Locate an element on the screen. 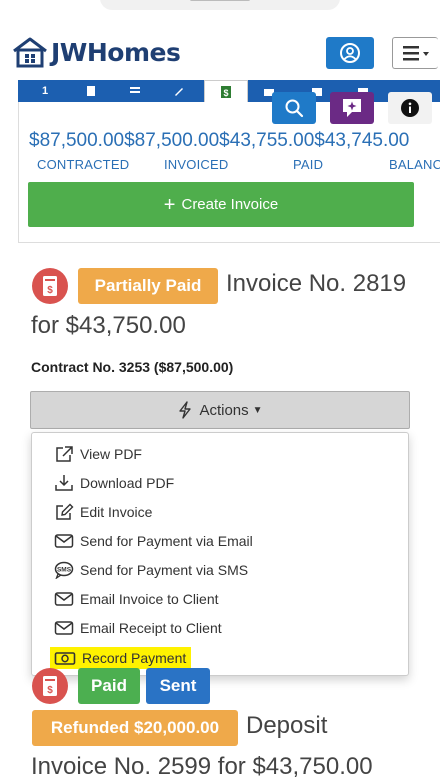  invoice-deposit-label: Deposit is located at coordinates (287, 725).